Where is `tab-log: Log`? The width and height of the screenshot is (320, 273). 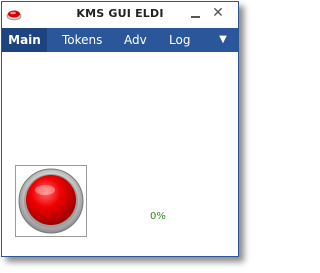
tab-log: Log is located at coordinates (179, 40).